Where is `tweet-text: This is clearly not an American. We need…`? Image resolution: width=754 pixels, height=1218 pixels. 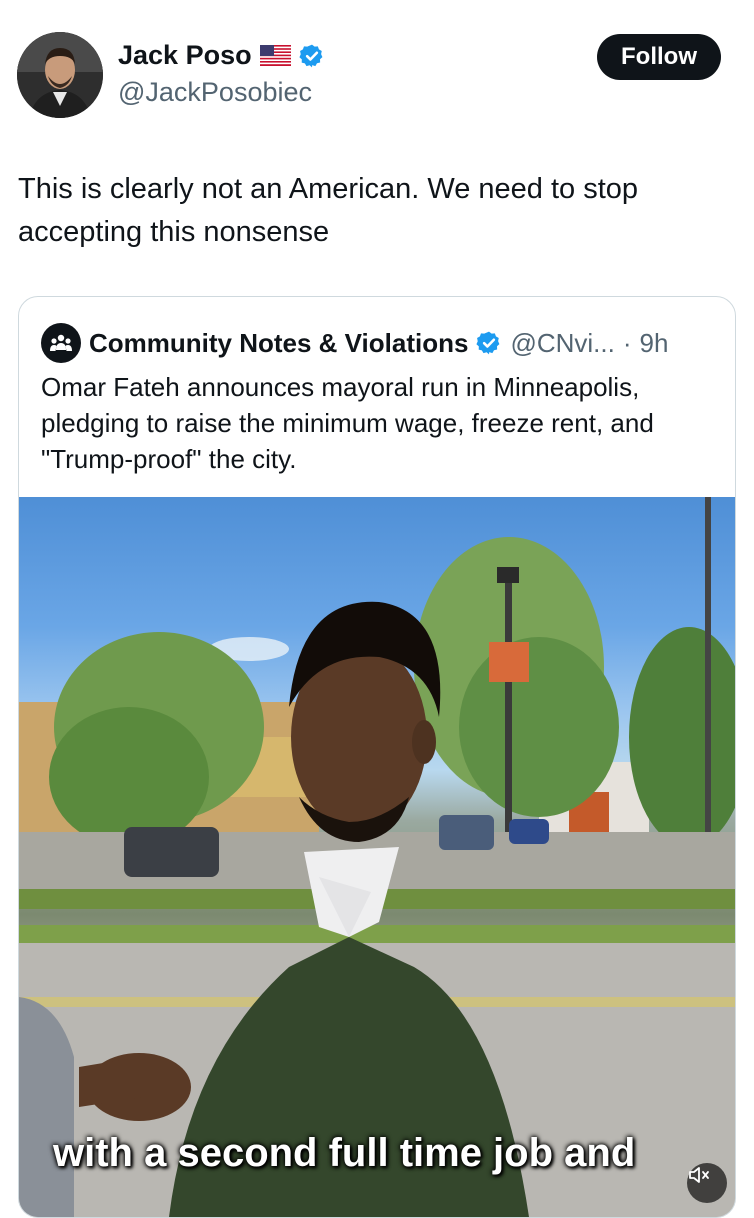 tweet-text: This is clearly not an American. We need… is located at coordinates (328, 210).